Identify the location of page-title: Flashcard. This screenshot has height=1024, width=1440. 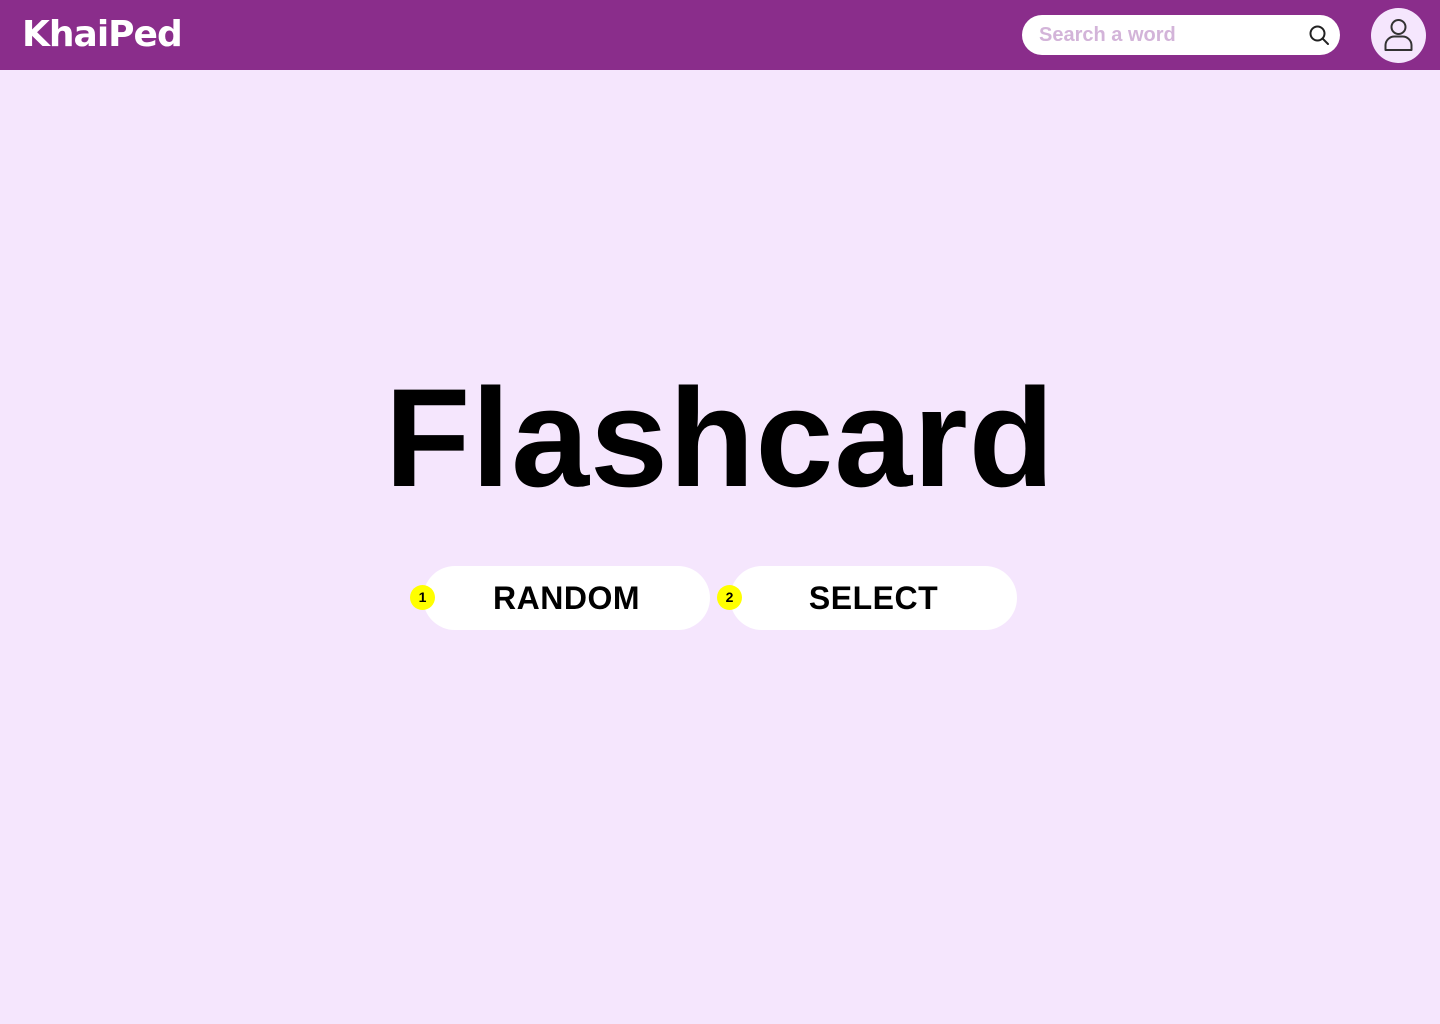
(720, 437).